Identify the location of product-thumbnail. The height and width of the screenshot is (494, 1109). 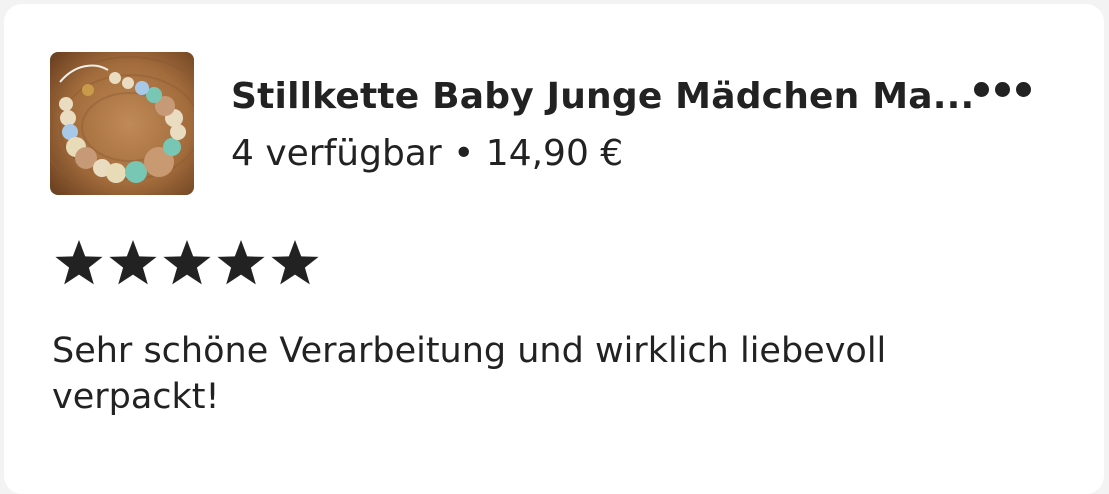
(122, 123).